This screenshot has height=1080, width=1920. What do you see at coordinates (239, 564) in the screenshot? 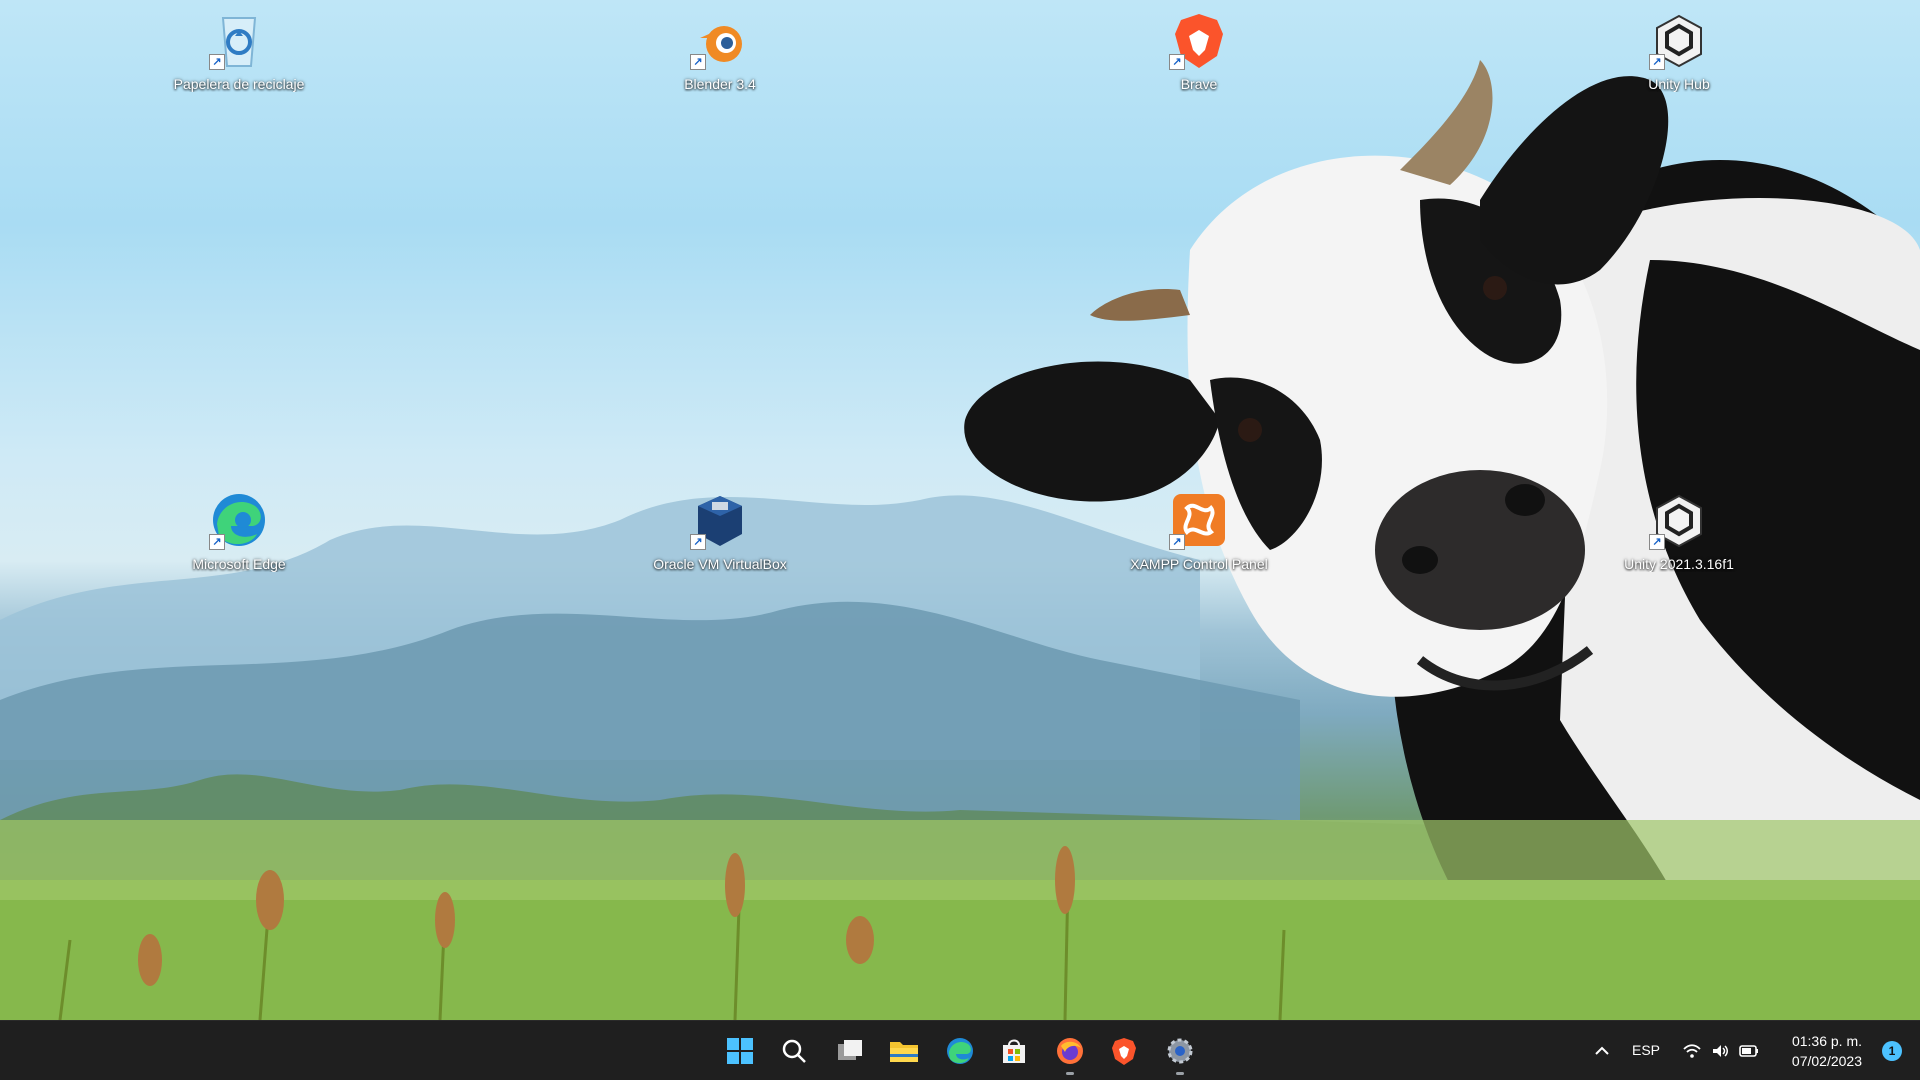
I see `desktop-icon-label: Microsoft Edge` at bounding box center [239, 564].